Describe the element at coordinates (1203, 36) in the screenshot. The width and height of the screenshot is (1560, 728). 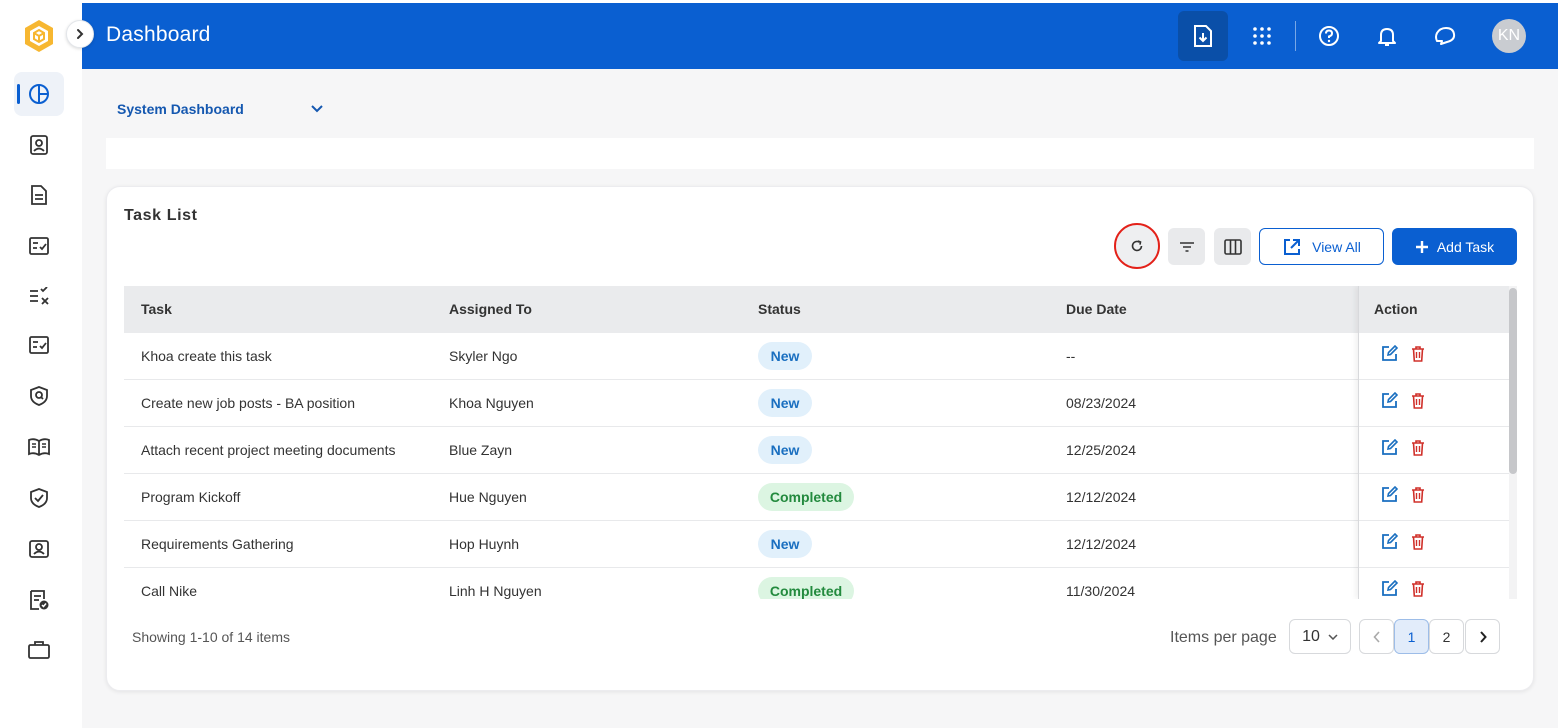
I see `download-document-button` at that location.